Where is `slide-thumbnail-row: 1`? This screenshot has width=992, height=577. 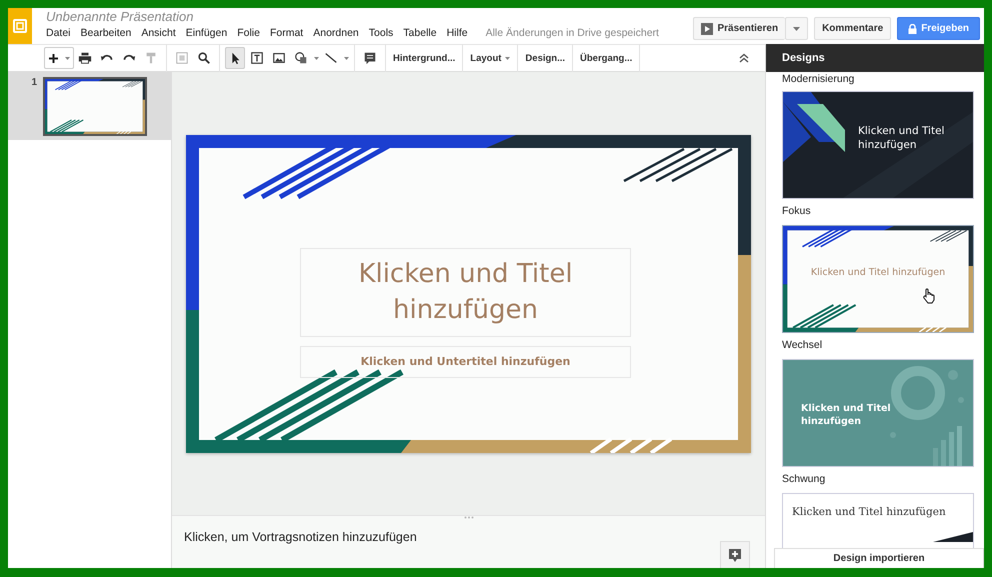
slide-thumbnail-row: 1 is located at coordinates (89, 106).